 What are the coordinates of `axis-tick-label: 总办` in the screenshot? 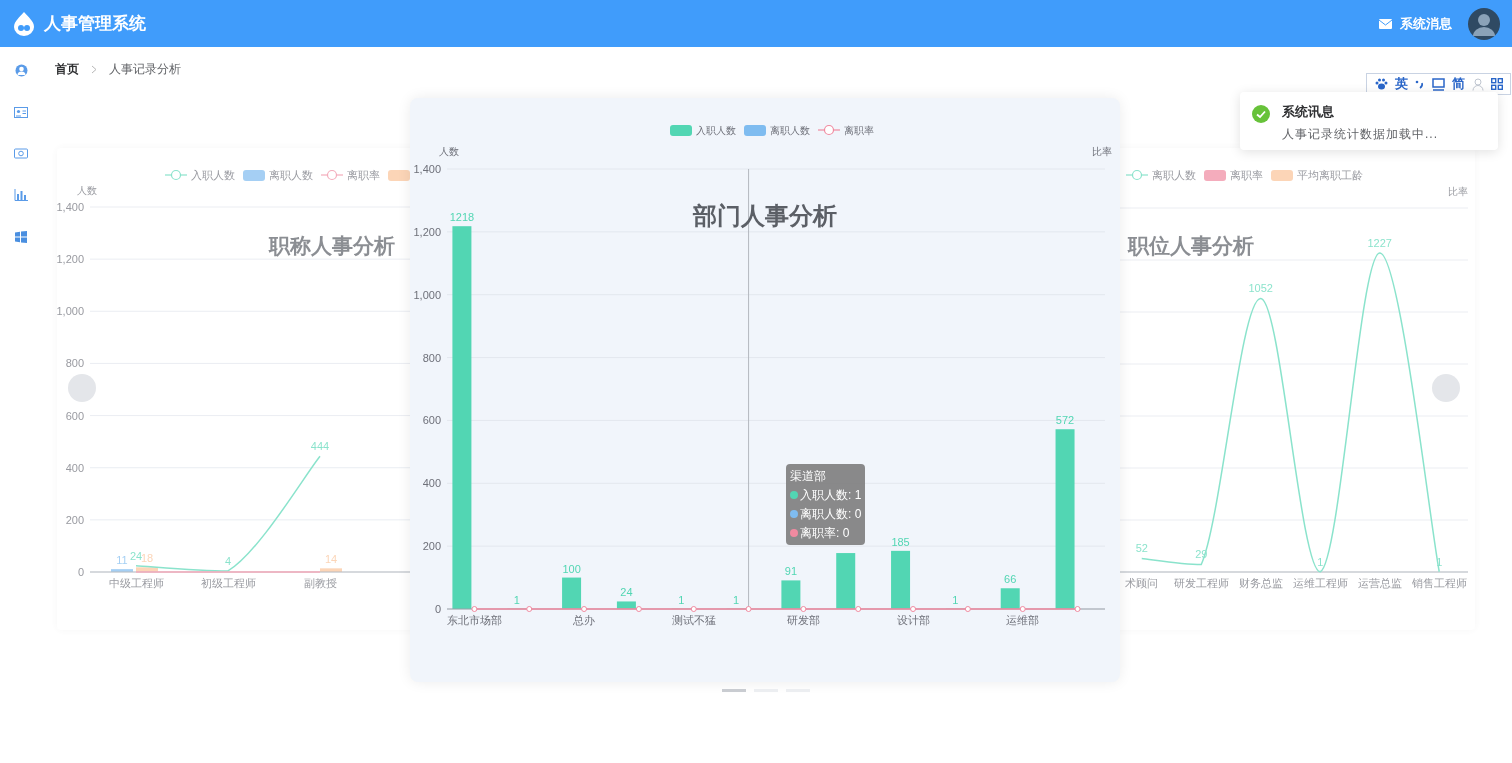 It's located at (584, 620).